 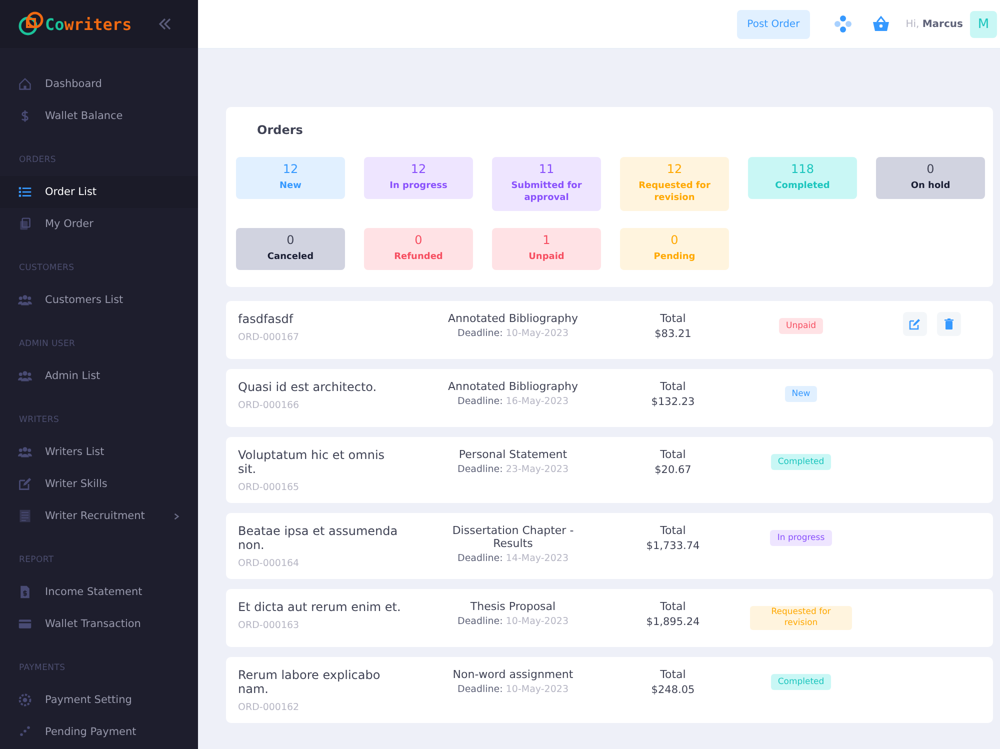 What do you see at coordinates (269, 563) in the screenshot?
I see `order-id: ORD-000164` at bounding box center [269, 563].